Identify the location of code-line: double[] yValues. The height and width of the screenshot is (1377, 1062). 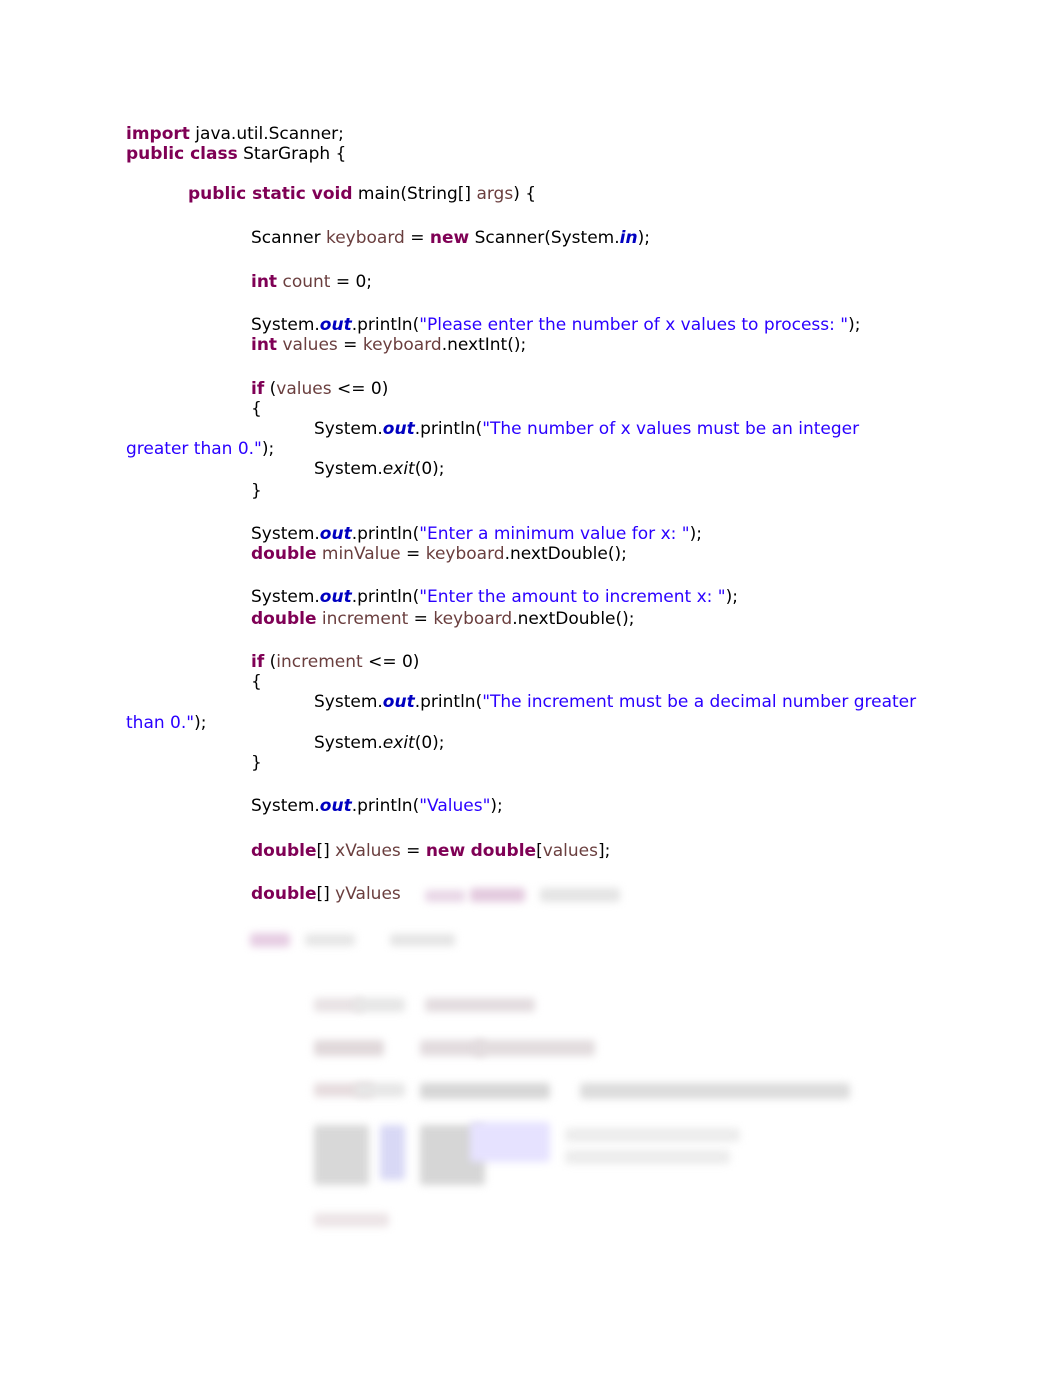
(326, 894).